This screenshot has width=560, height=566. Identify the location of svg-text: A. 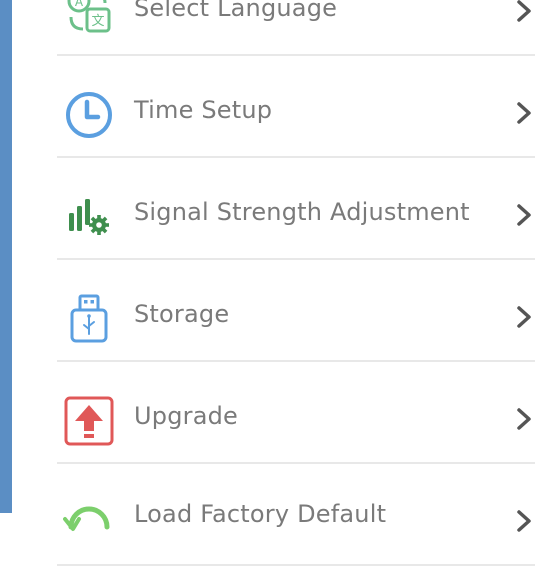
(79, 4).